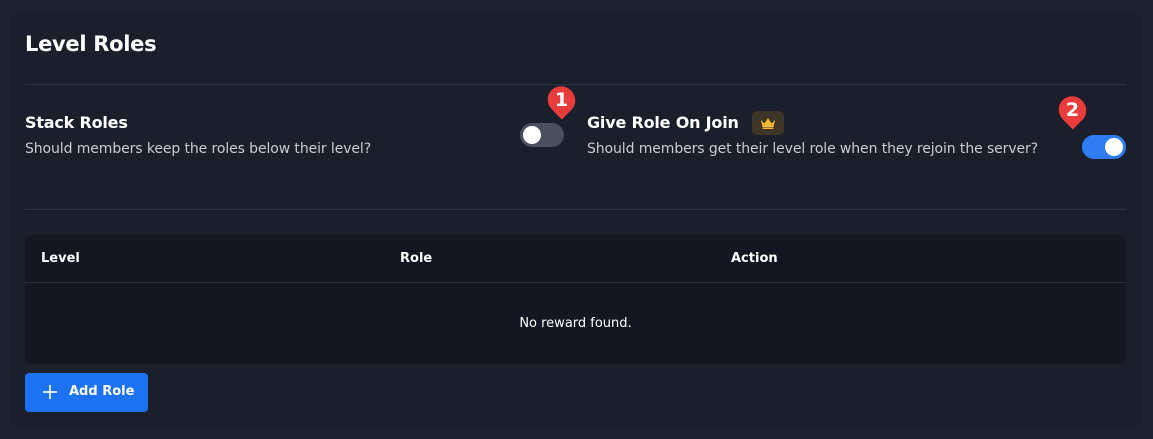  I want to click on give-role-on-join-toggle, so click(1104, 147).